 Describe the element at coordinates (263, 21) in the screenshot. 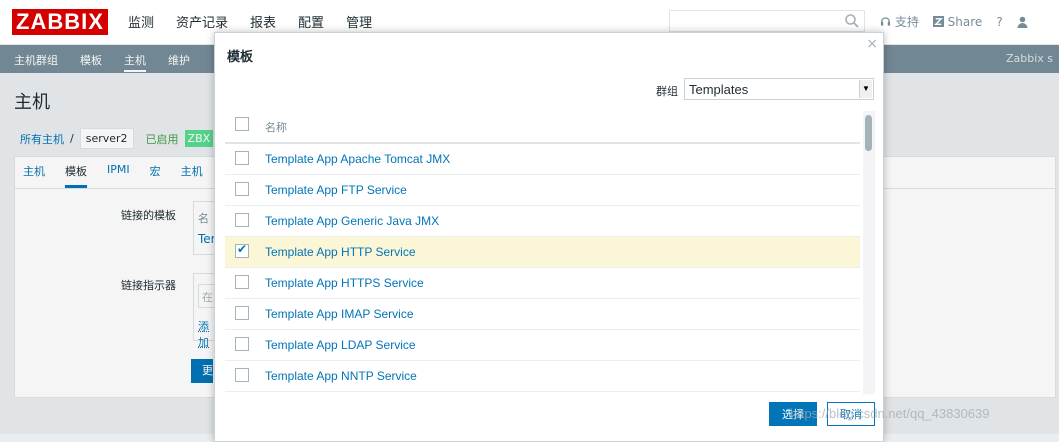

I see `nav-reports: 报表` at that location.